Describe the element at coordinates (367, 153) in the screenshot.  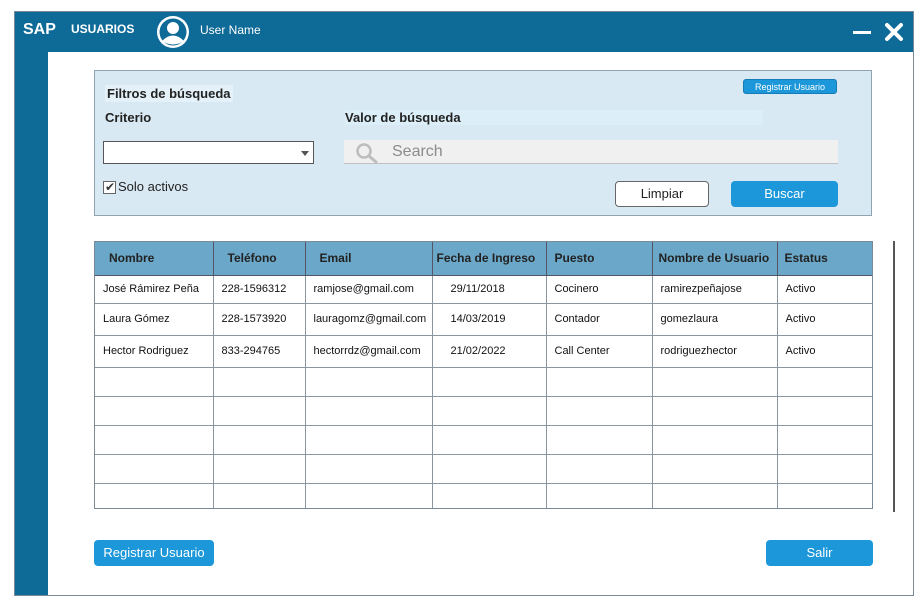
I see `search-icon` at that location.